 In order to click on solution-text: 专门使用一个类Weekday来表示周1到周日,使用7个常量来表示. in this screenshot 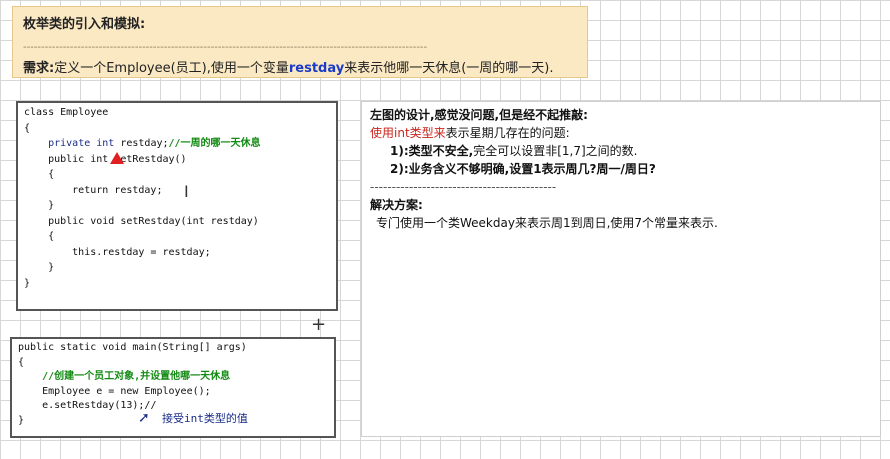, I will do `click(547, 223)`.